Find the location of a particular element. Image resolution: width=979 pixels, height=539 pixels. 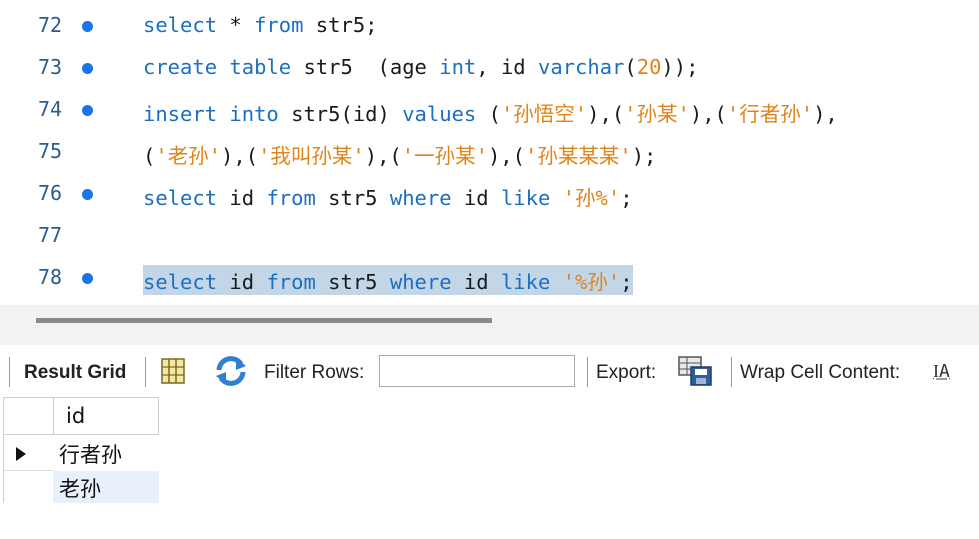

sql-text: str5(id) is located at coordinates (340, 114).